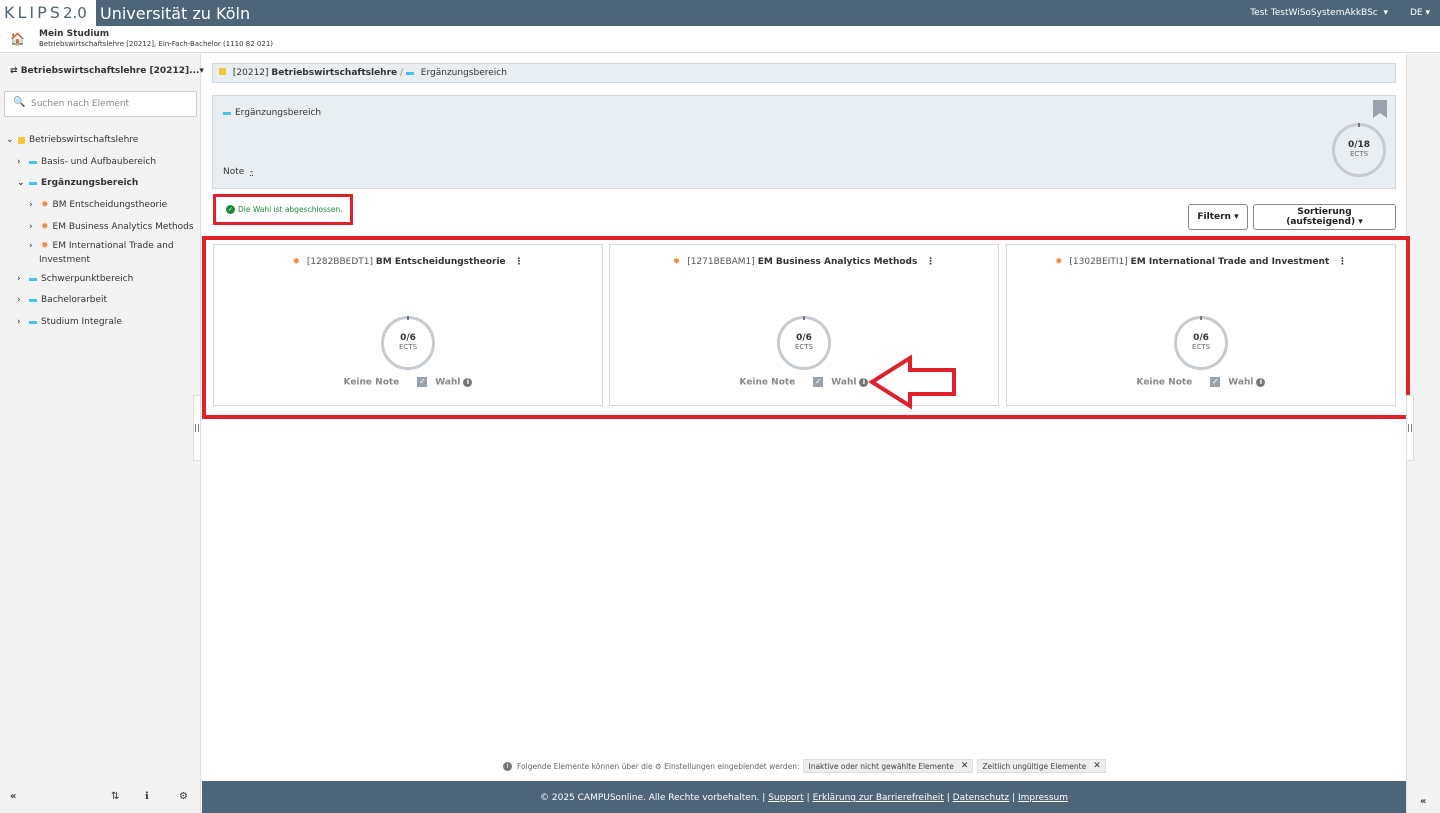 This screenshot has width=1440, height=813. Describe the element at coordinates (1319, 13) in the screenshot. I see `user-menu: Test TestWiSoSystemAkkBSc ▾` at that location.